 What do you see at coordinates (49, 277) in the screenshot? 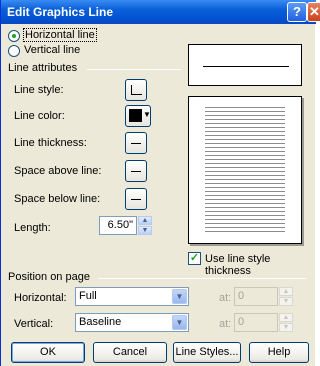
I see `position-group-label: Position on page` at bounding box center [49, 277].